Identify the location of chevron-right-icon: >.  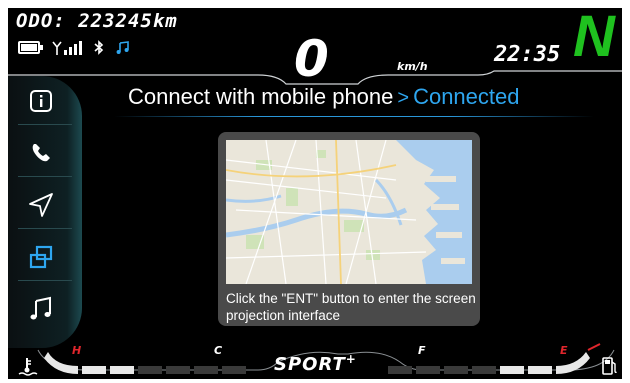
(403, 98).